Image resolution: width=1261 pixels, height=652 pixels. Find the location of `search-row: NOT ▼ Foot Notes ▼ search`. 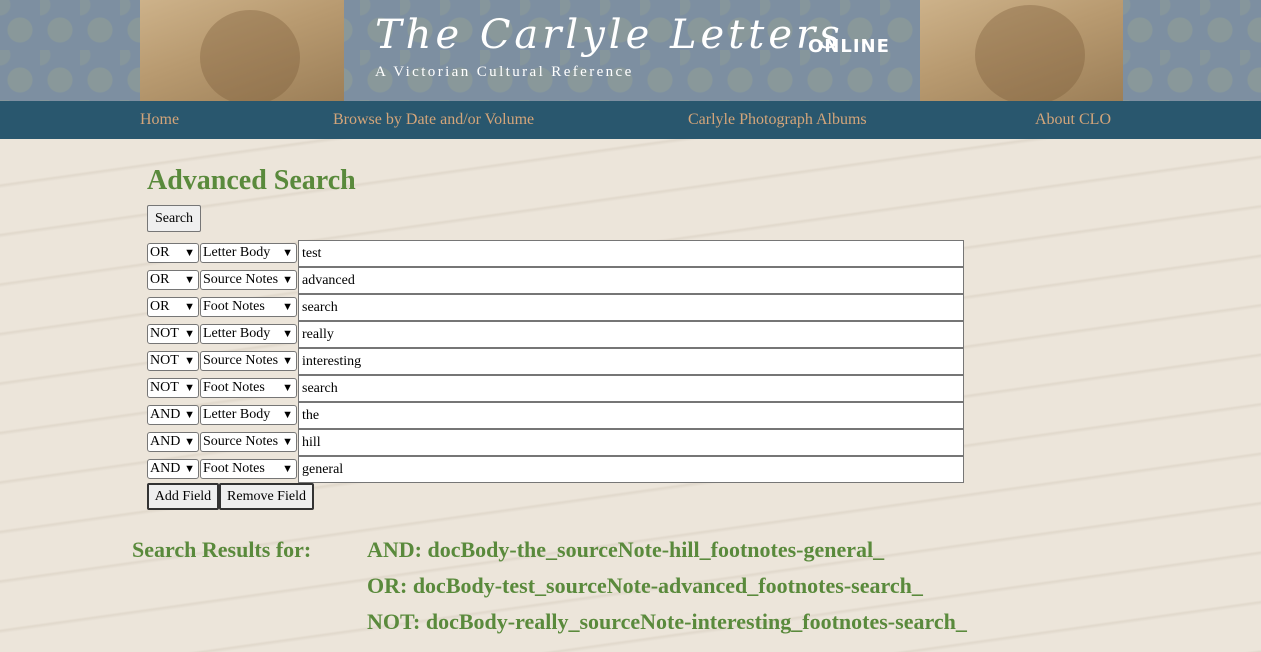

search-row: NOT ▼ Foot Notes ▼ search is located at coordinates (555, 388).